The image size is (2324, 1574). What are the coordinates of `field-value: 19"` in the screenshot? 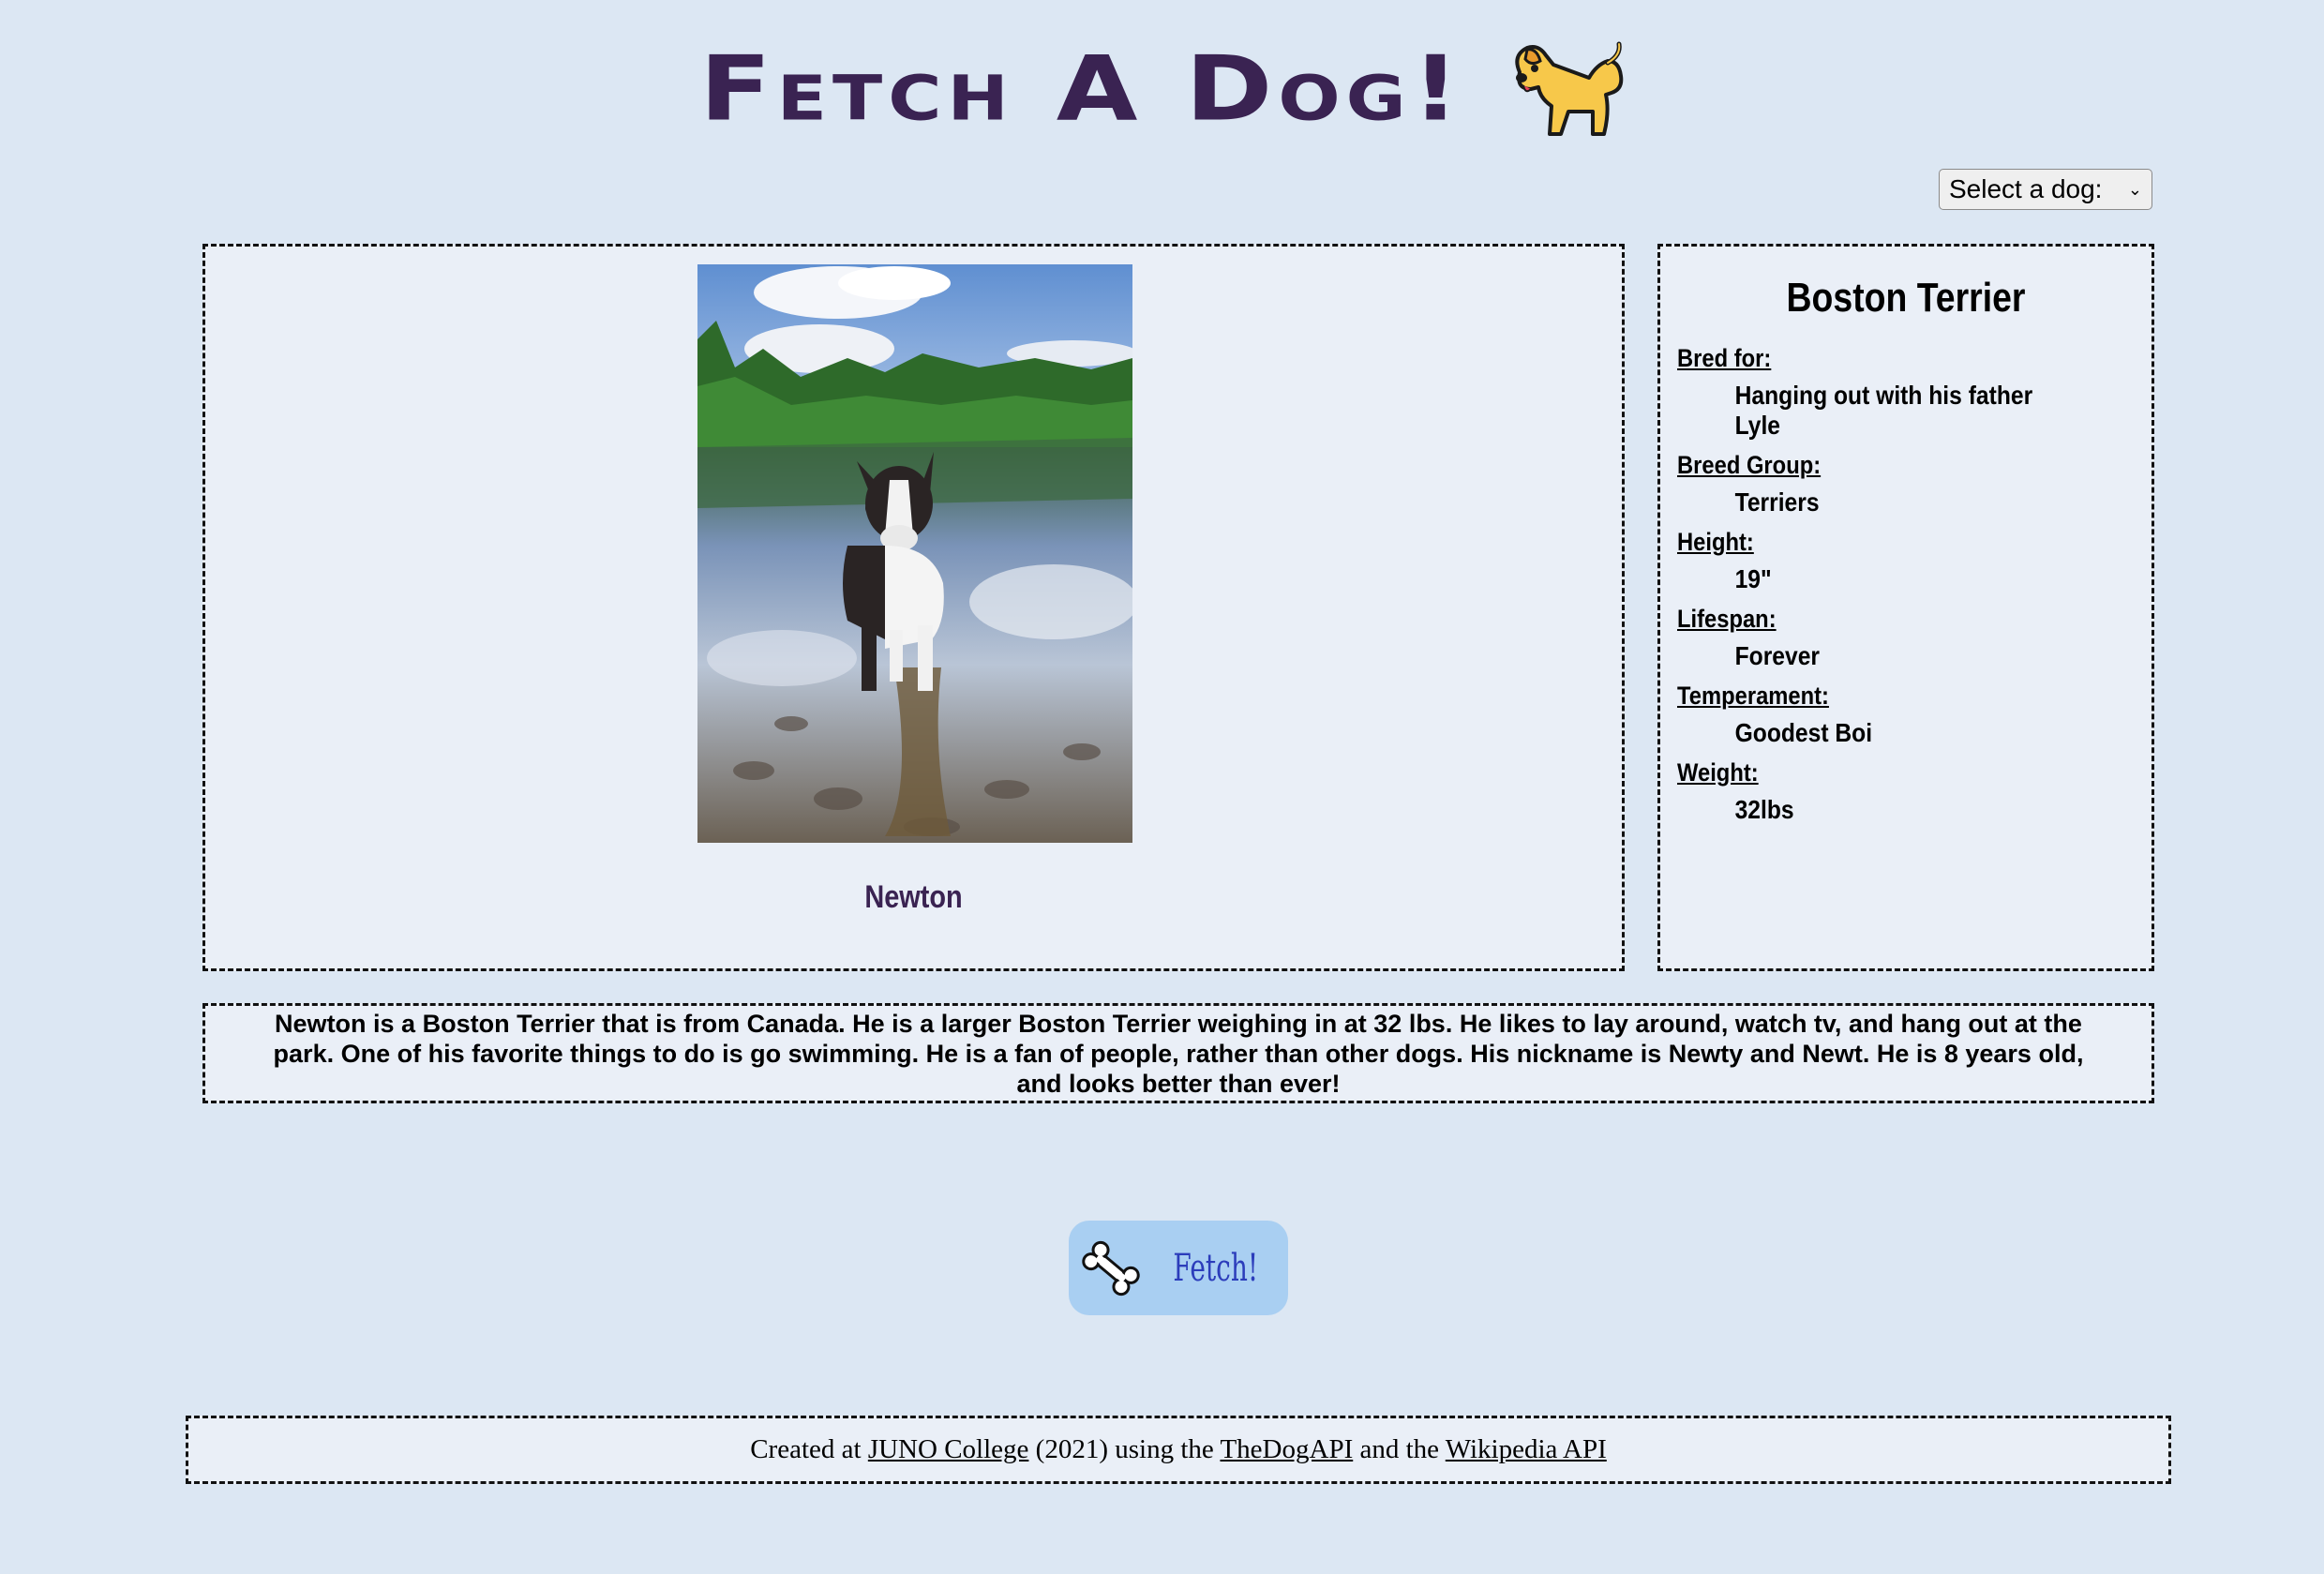 It's located at (1753, 578).